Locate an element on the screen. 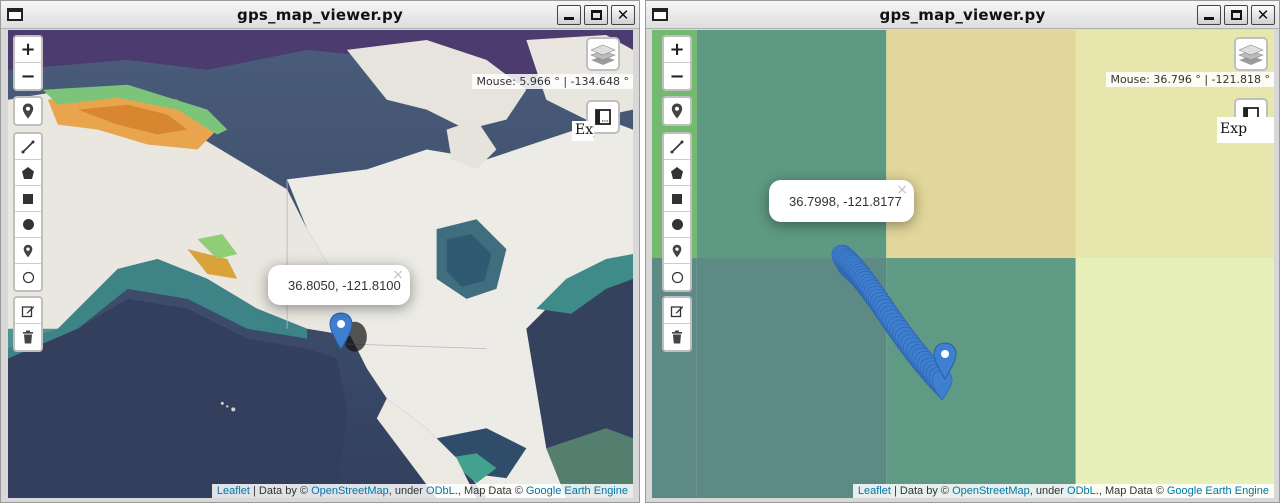 This screenshot has height=503, width=1280. popup-coordinates: 36.8050, -121.8100 is located at coordinates (344, 285).